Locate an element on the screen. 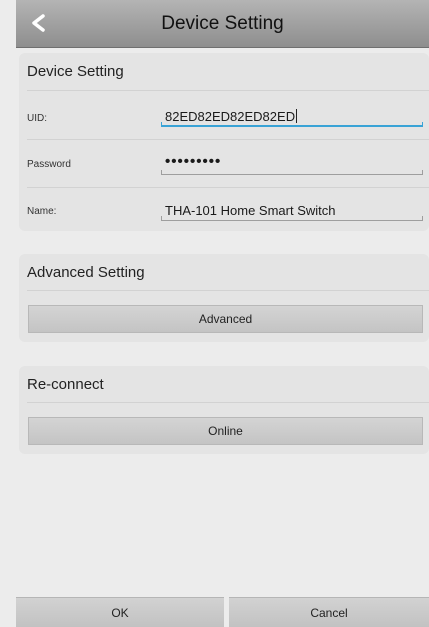 The height and width of the screenshot is (627, 429). uid-label: UID: is located at coordinates (37, 118).